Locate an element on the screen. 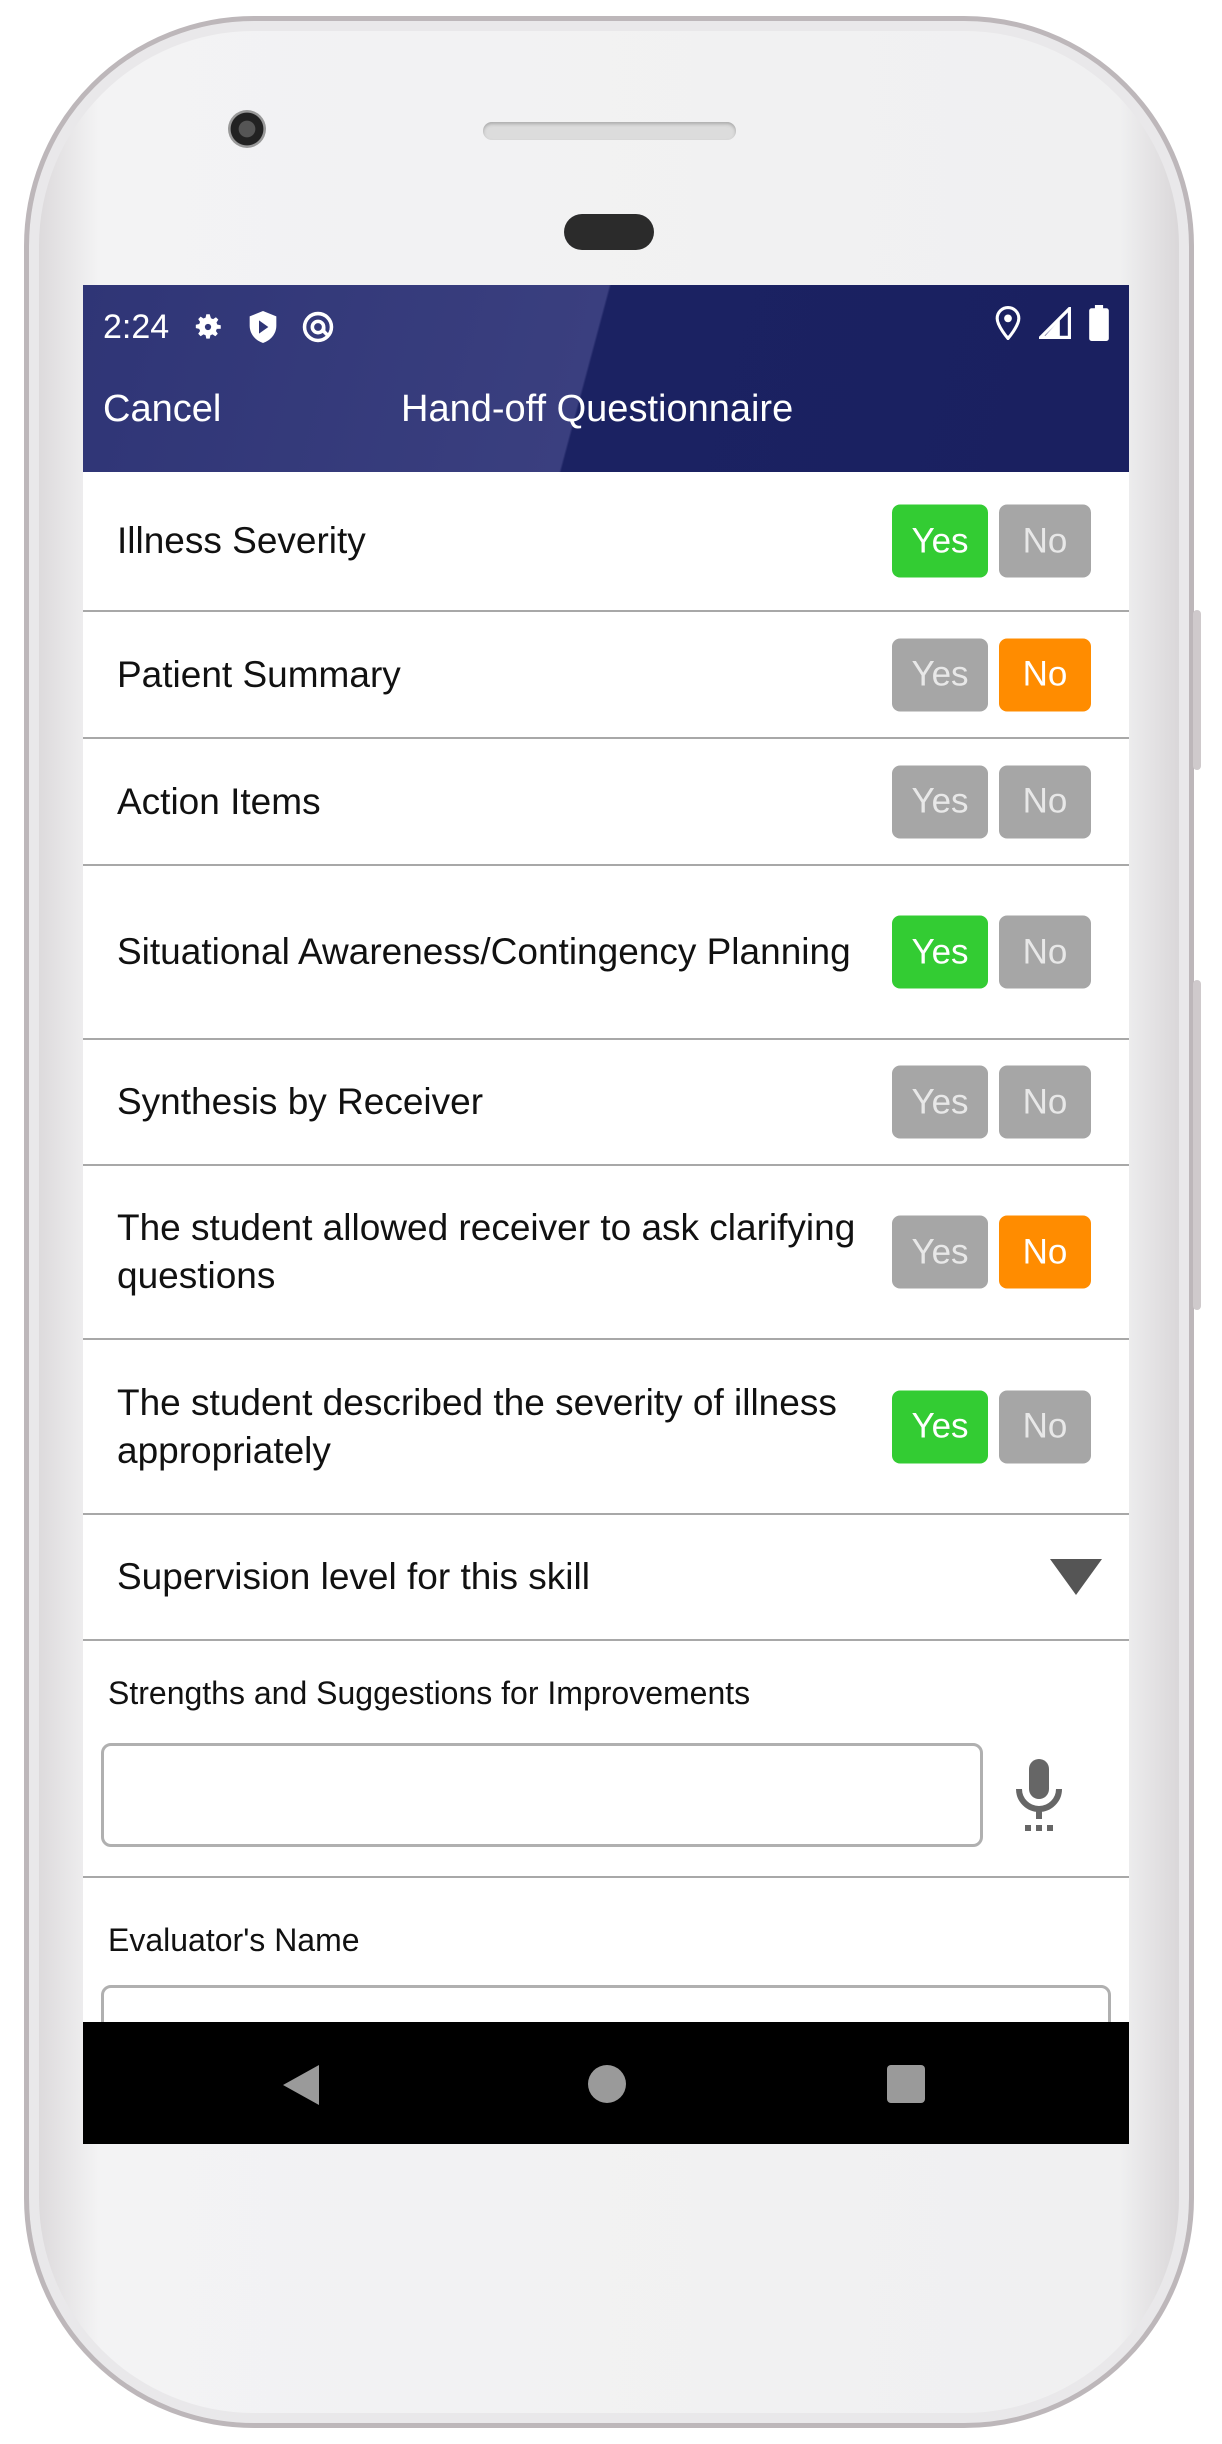  strengths-input is located at coordinates (542, 1795).